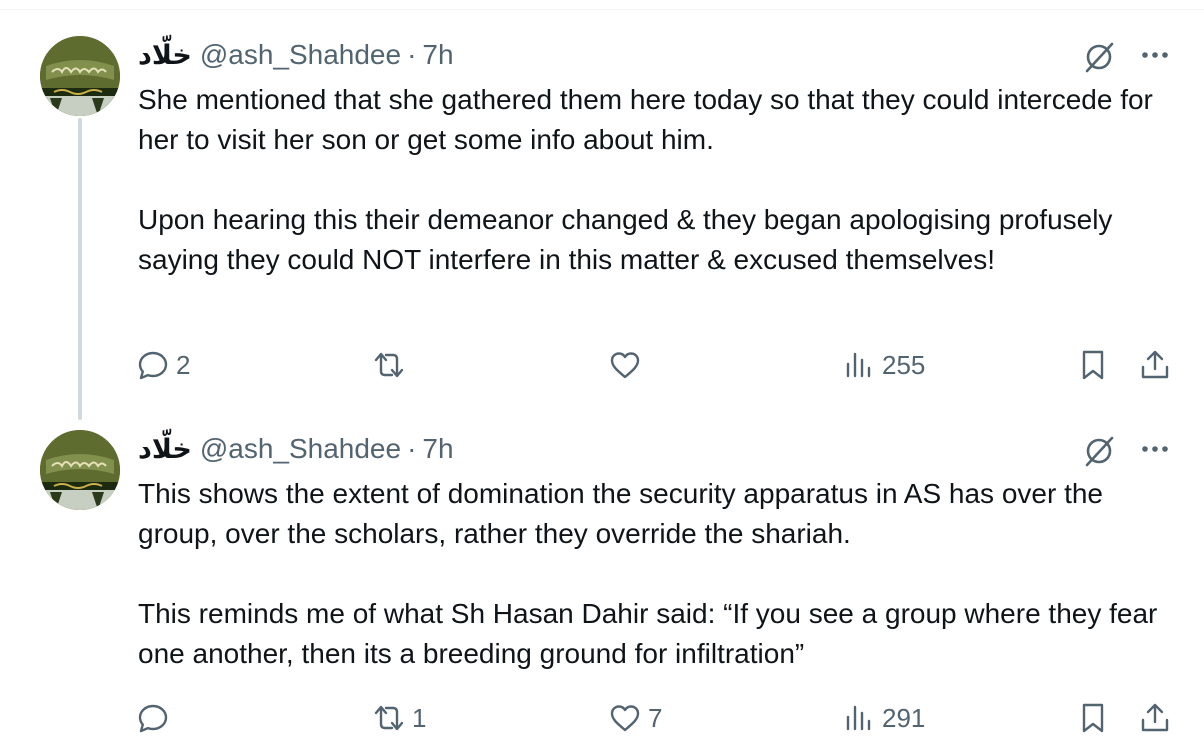 Image resolution: width=1204 pixels, height=748 pixels. I want to click on views-count: 255, so click(904, 364).